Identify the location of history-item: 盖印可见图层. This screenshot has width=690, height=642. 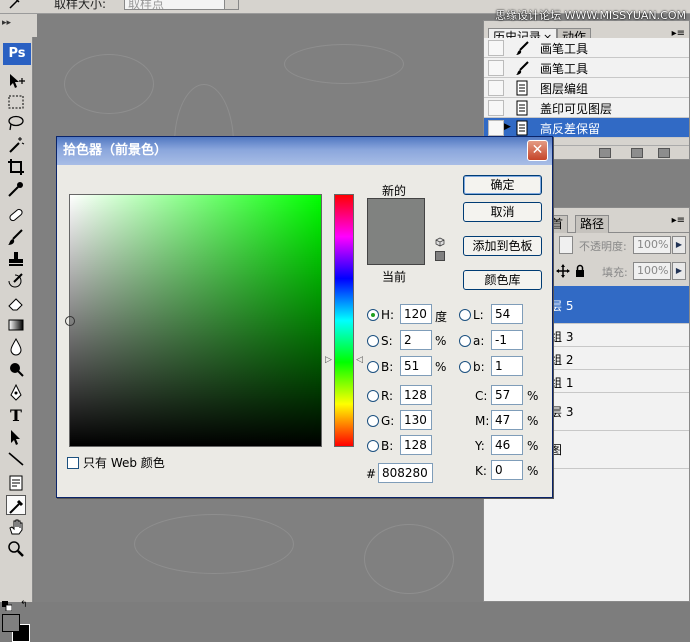
(586, 108).